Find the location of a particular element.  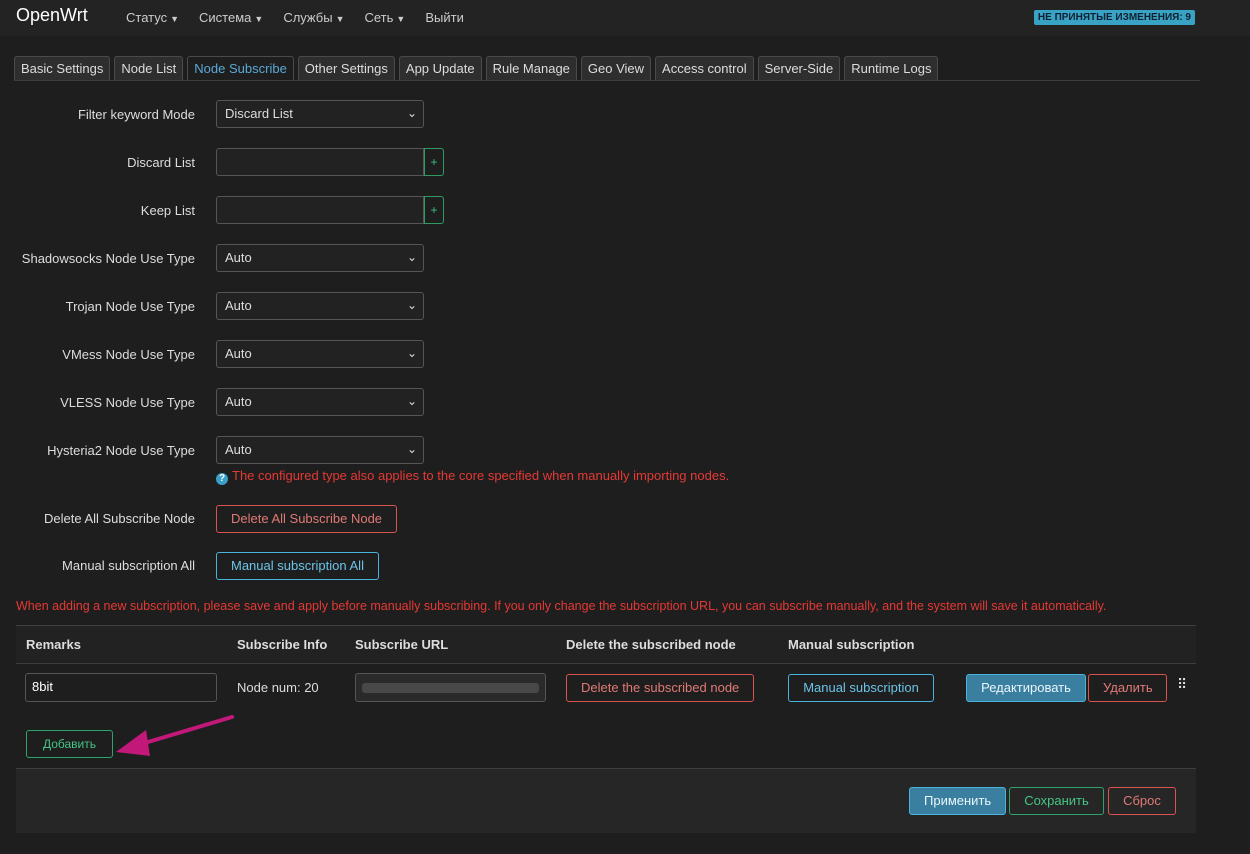

header-remarks: Remarks is located at coordinates (53, 644).